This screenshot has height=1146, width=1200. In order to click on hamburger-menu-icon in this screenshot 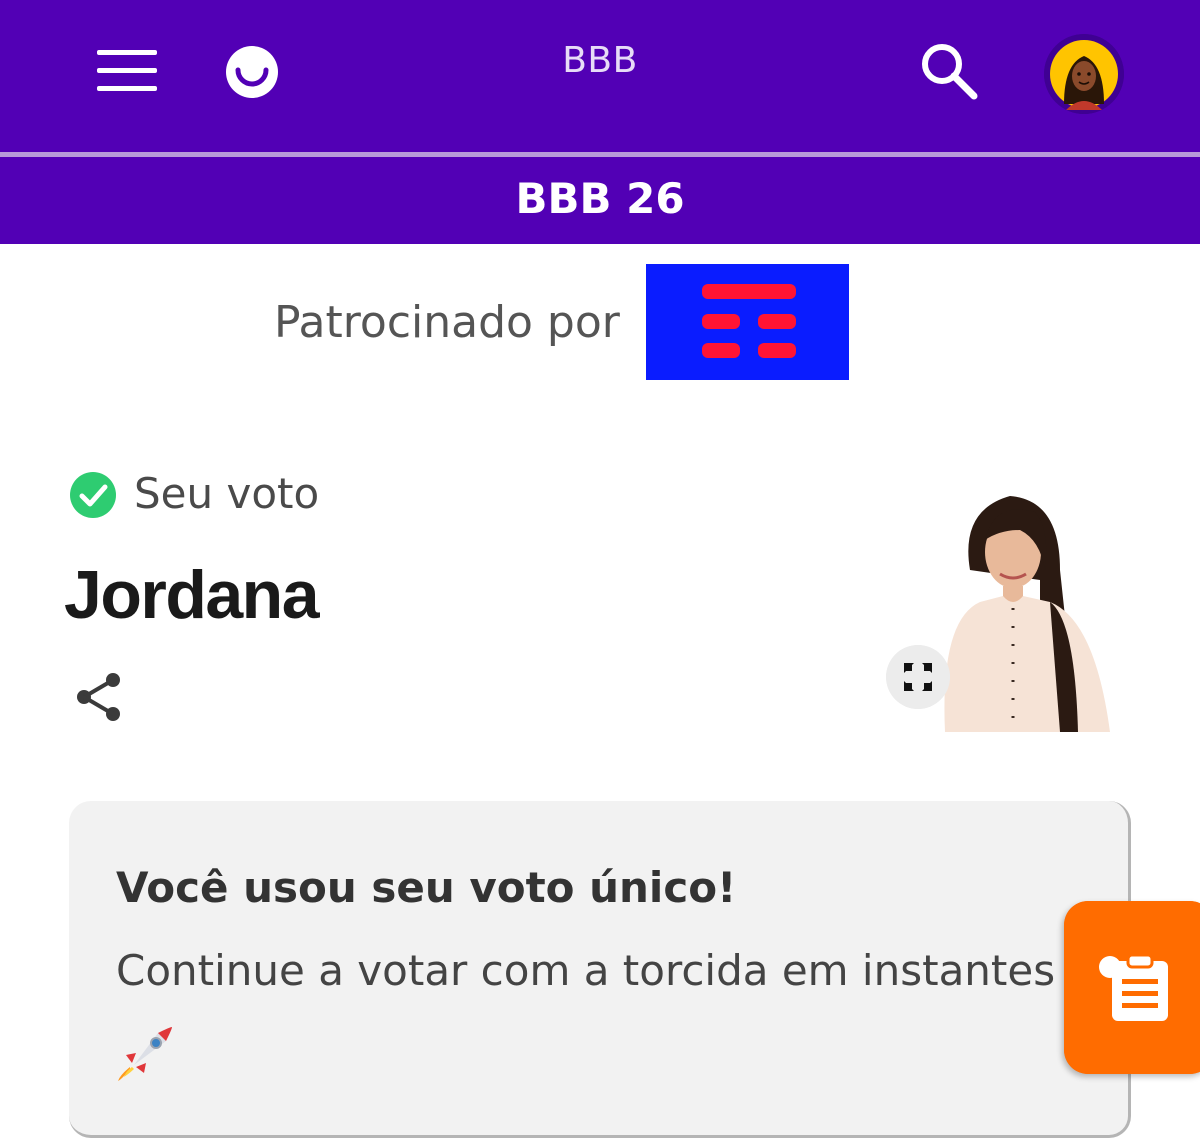, I will do `click(127, 71)`.